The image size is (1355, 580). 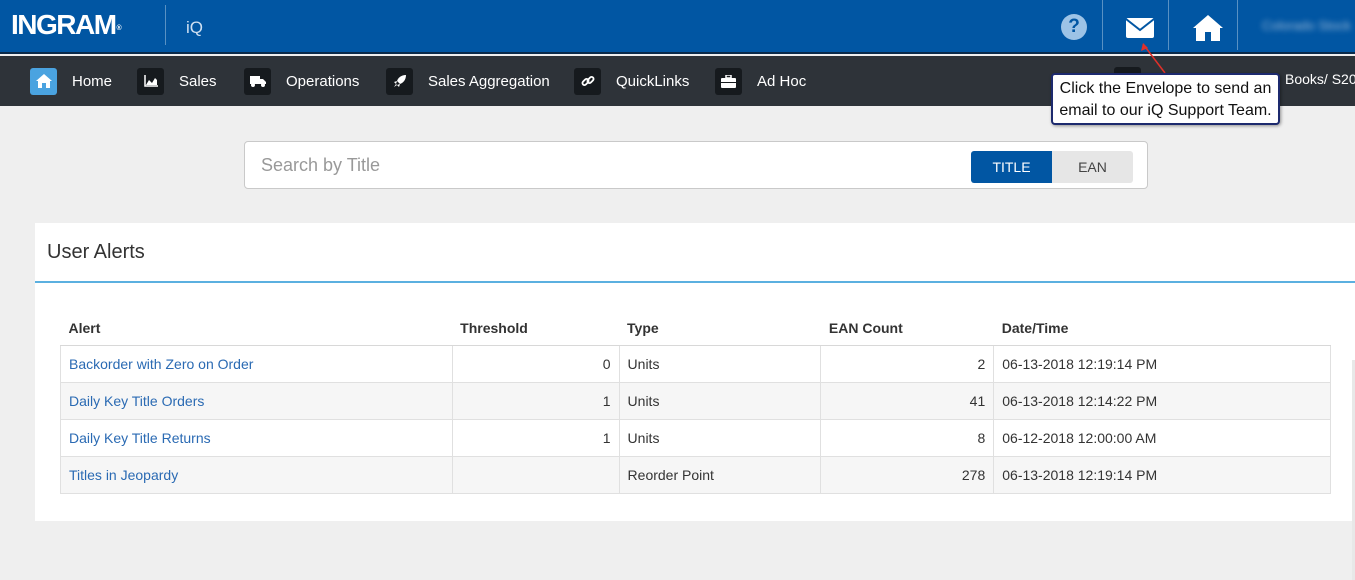 I want to click on nav-label: QuickLinks, so click(x=653, y=81).